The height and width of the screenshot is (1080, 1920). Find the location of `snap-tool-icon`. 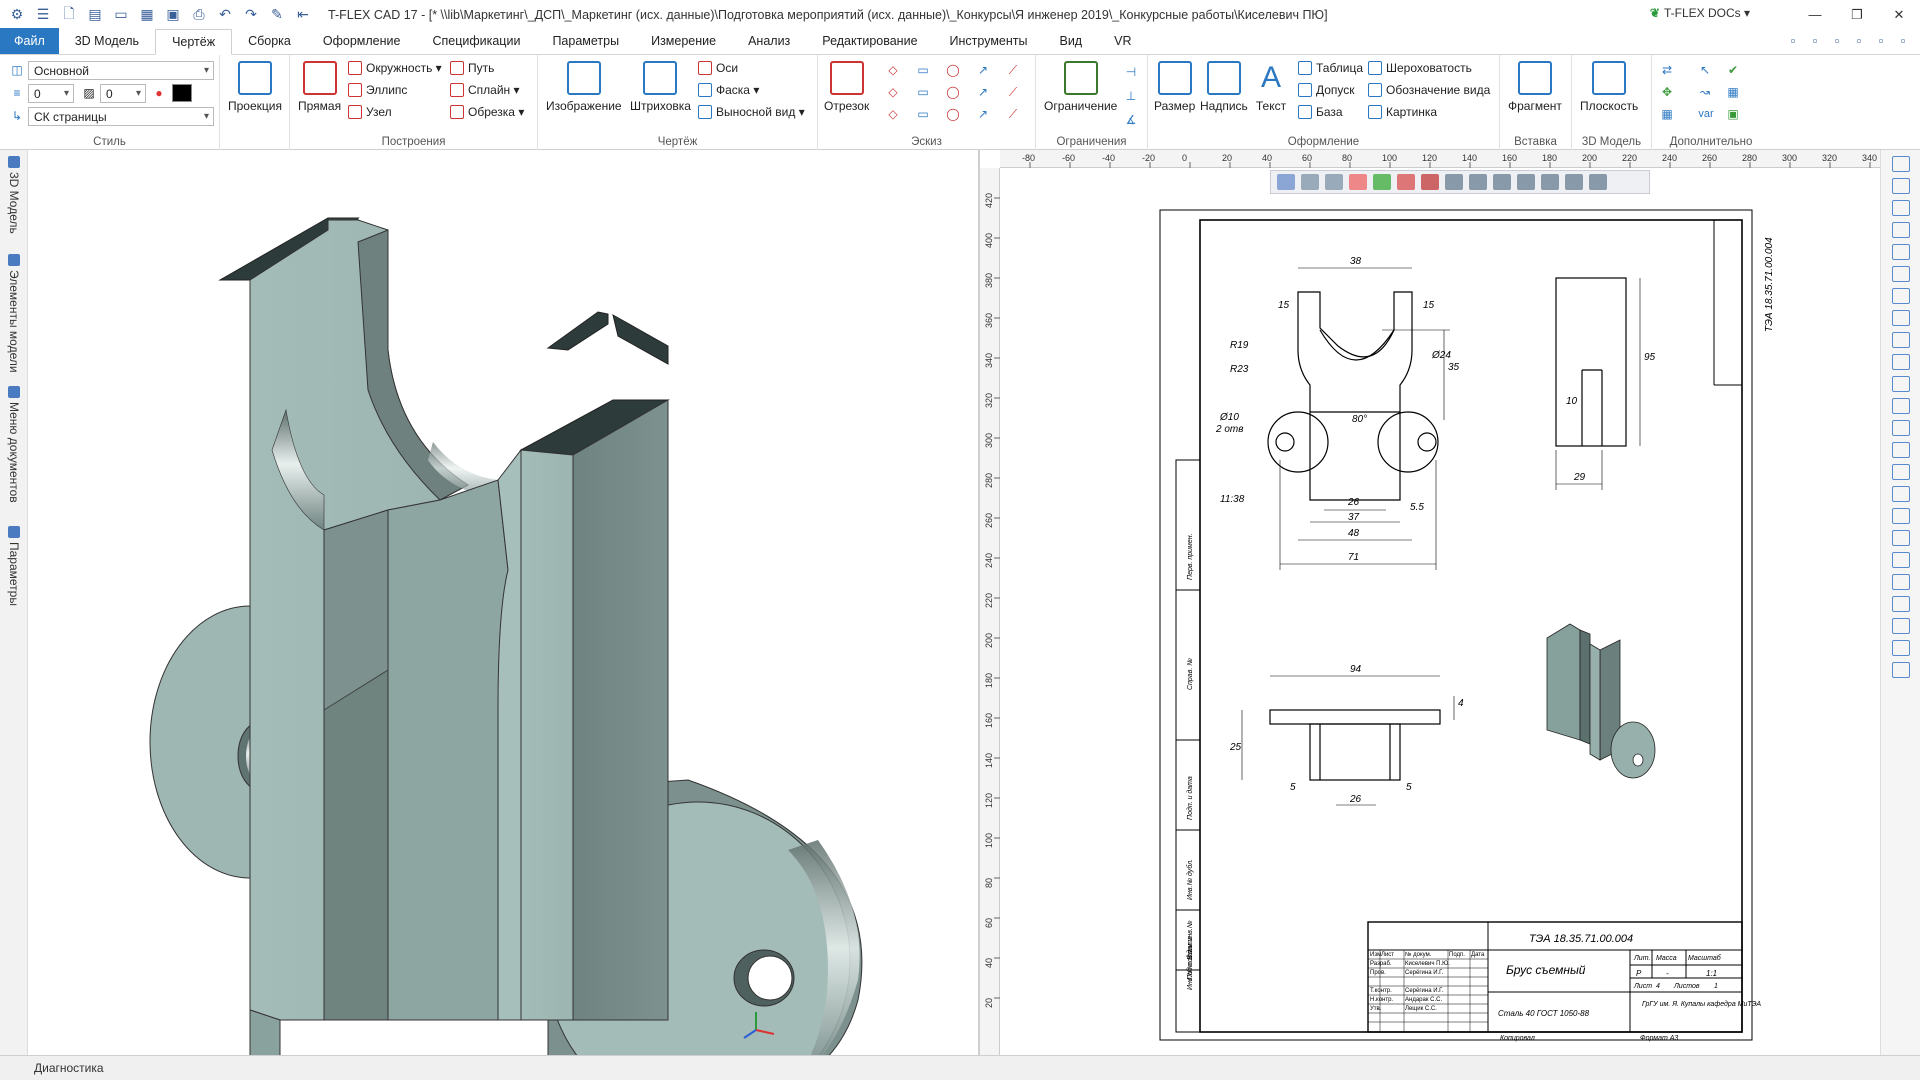

snap-tool-icon is located at coordinates (1598, 182).